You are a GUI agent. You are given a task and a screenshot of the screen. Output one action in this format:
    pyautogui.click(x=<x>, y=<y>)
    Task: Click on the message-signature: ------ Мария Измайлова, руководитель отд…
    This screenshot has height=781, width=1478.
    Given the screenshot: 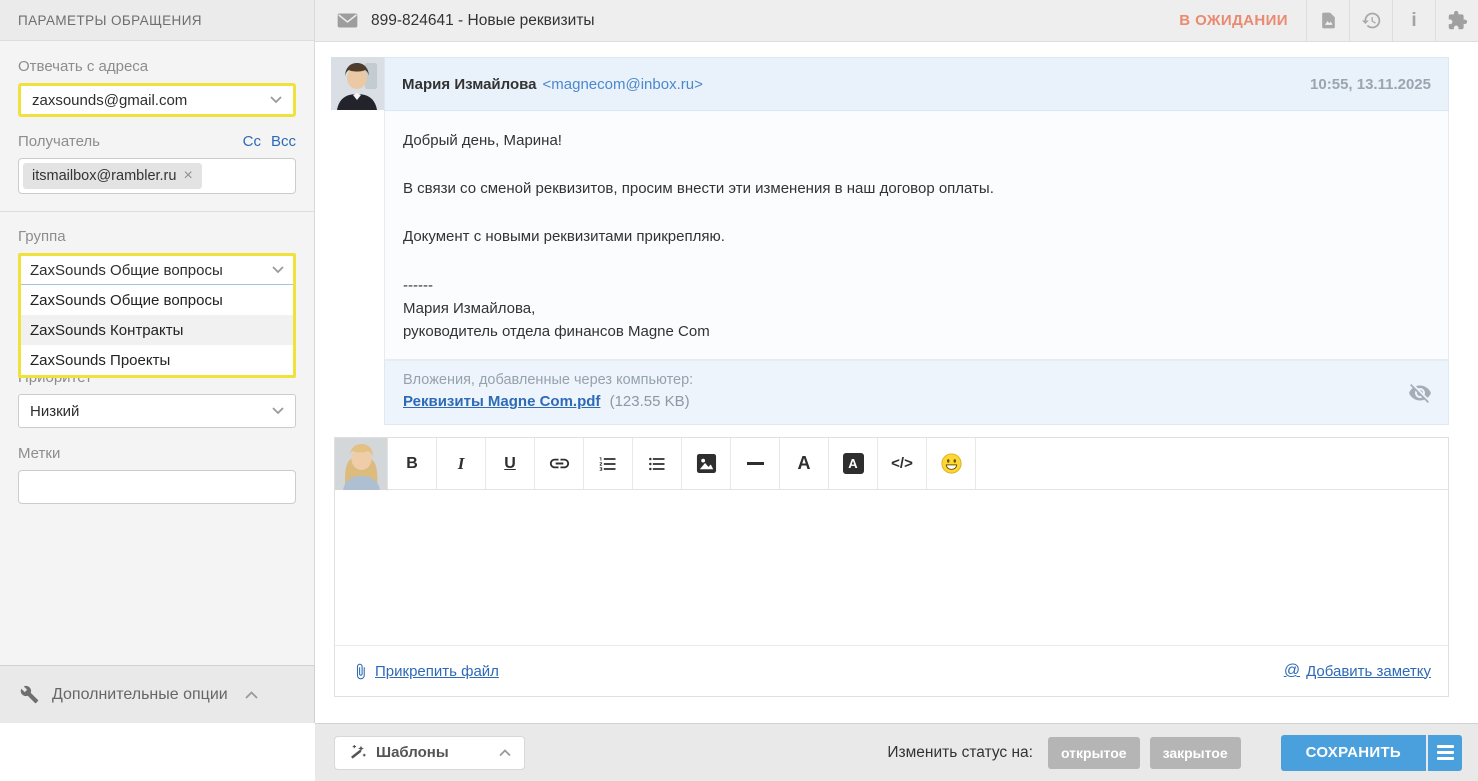 What is the action you would take?
    pyautogui.click(x=556, y=308)
    